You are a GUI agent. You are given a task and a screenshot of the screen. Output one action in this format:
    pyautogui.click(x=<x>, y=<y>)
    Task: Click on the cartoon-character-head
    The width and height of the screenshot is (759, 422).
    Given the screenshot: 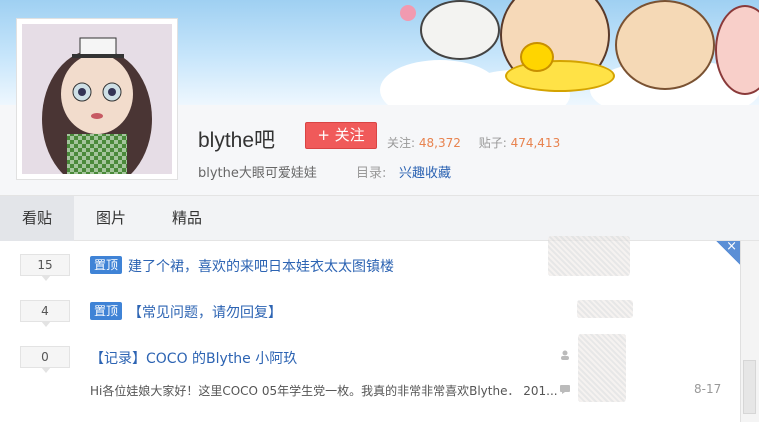 What is the action you would take?
    pyautogui.click(x=460, y=30)
    